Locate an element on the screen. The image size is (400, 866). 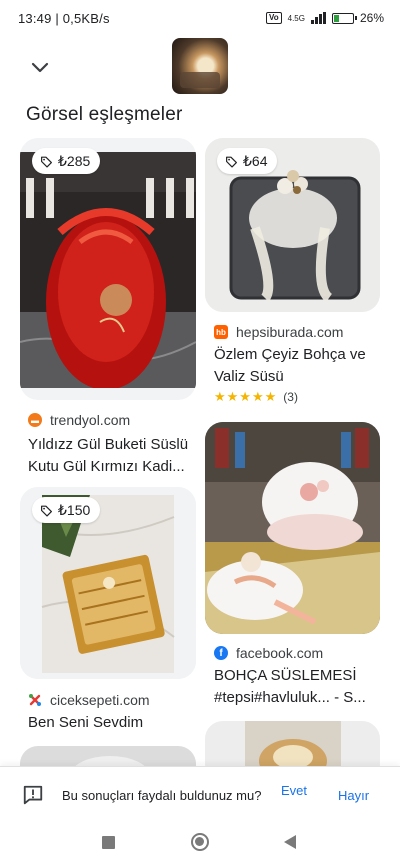
result-title: Özlem Çeyiz Bohça ve Valiz Süsü is located at coordinates (299, 366).